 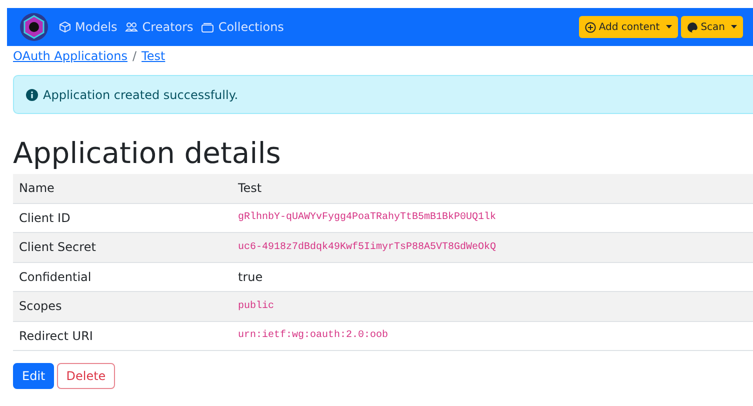 What do you see at coordinates (154, 56) in the screenshot?
I see `breadcrumb-link: Test` at bounding box center [154, 56].